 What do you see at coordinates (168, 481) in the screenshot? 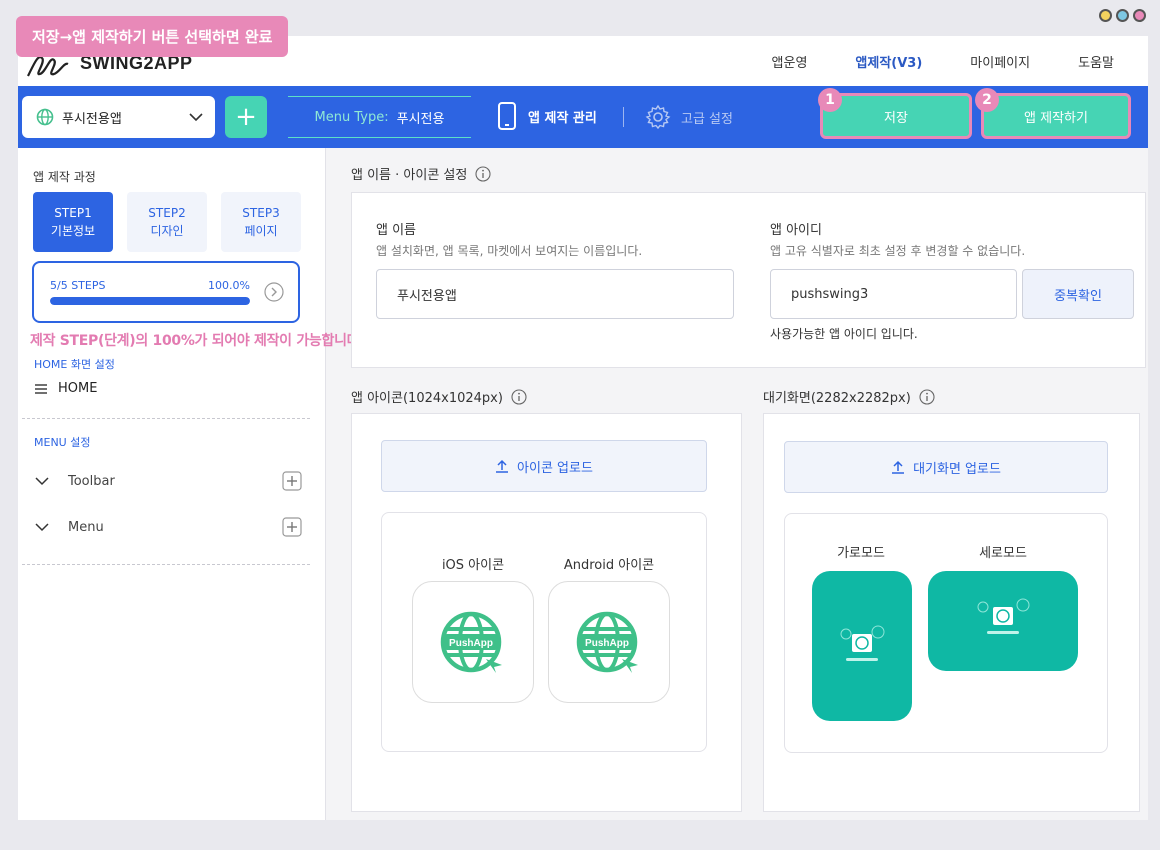
I see `tree-item-toolbar: Toolbar` at bounding box center [168, 481].